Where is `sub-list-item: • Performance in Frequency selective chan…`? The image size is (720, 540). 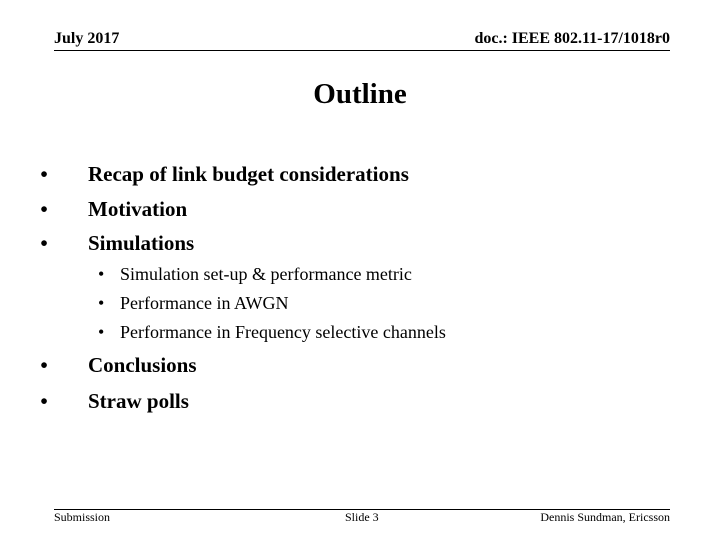 sub-list-item: • Performance in Frequency selective chan… is located at coordinates (272, 332).